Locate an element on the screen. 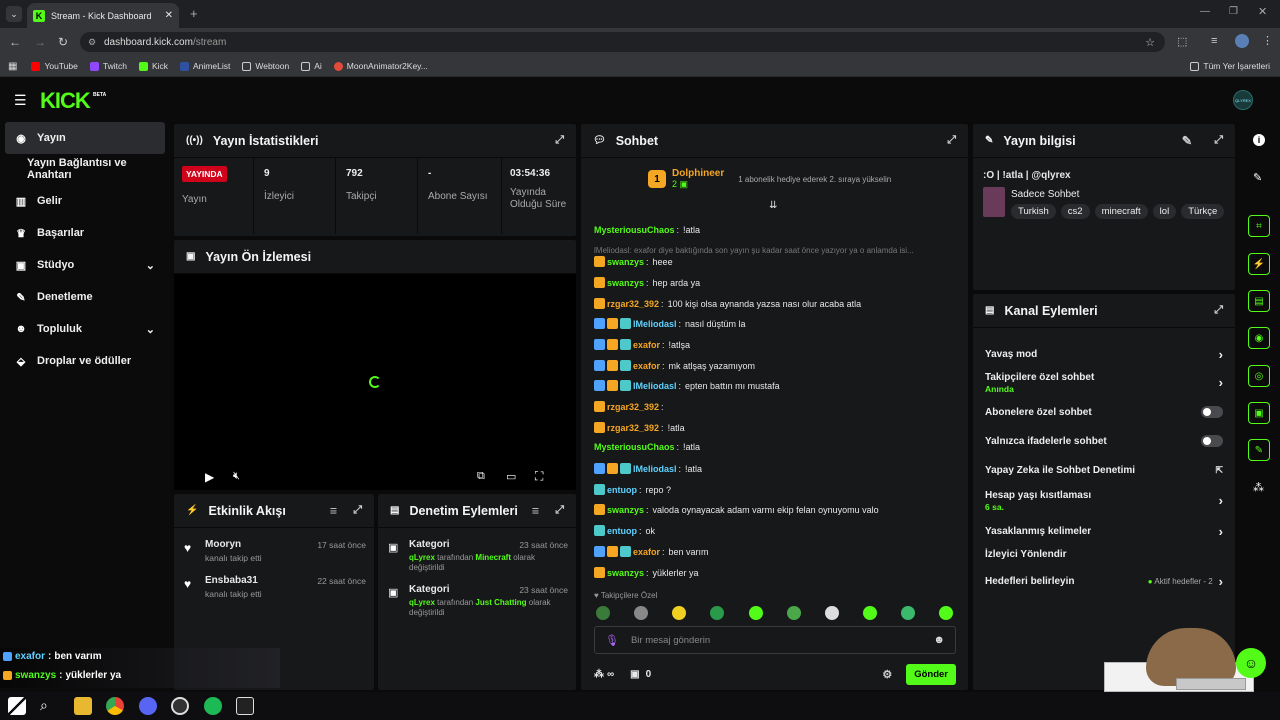 This screenshot has height=720, width=1280. info-icon: i is located at coordinates (1259, 140).